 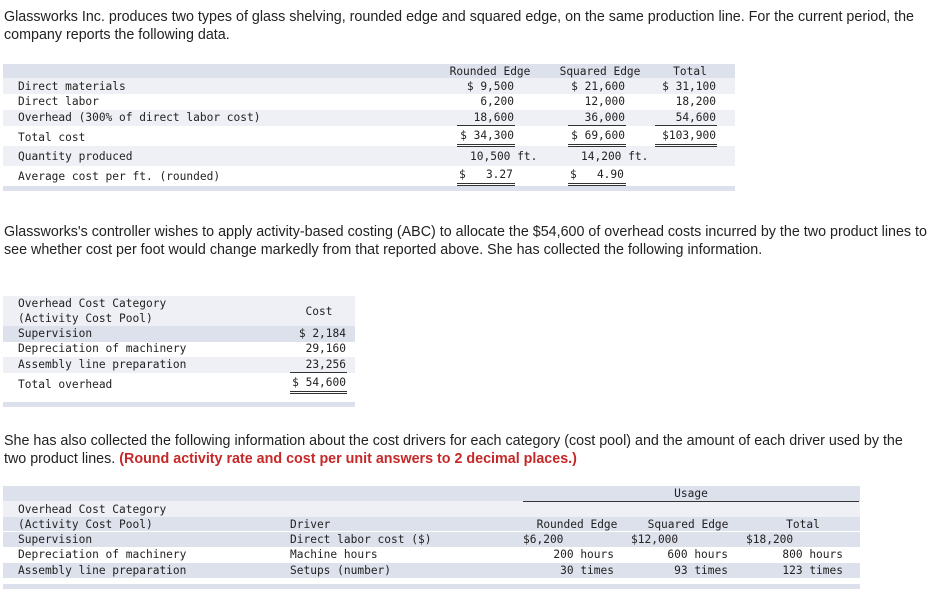 What do you see at coordinates (587, 570) in the screenshot?
I see `cell-re-assembly: 30 times` at bounding box center [587, 570].